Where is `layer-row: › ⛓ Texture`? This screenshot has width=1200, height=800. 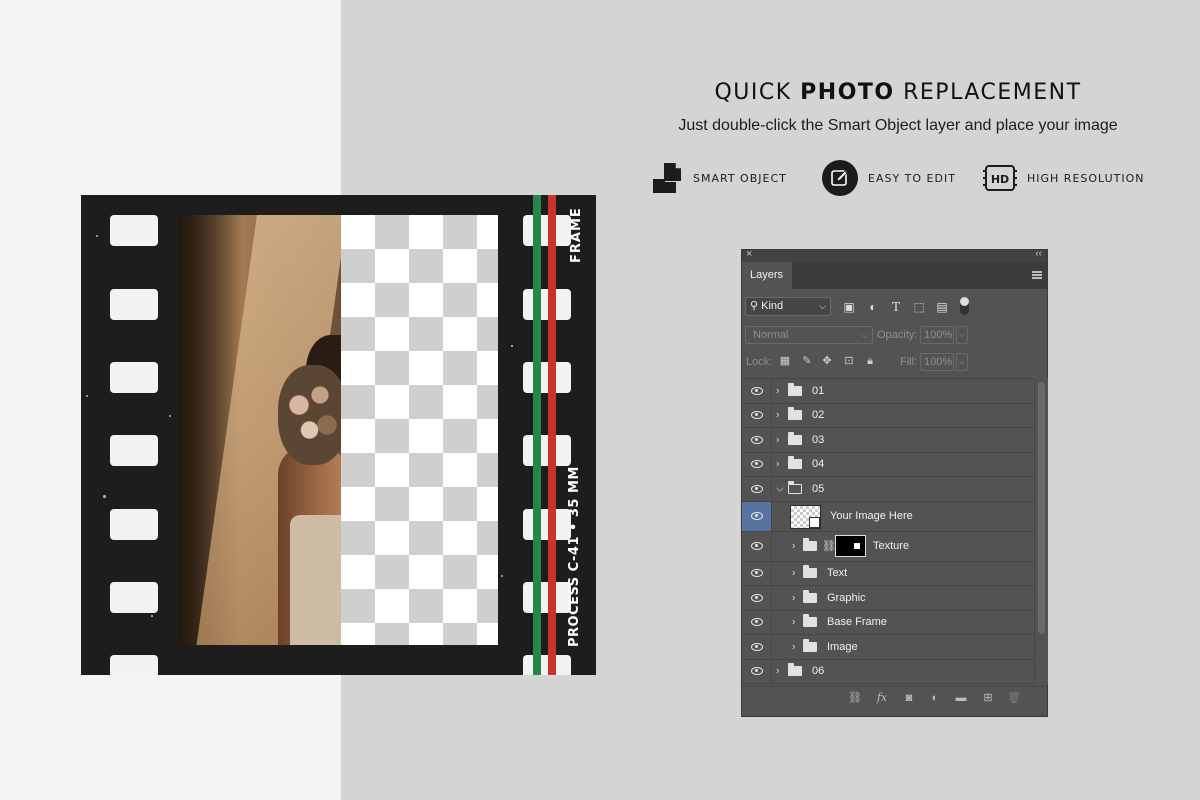 layer-row: › ⛓ Texture is located at coordinates (887, 546).